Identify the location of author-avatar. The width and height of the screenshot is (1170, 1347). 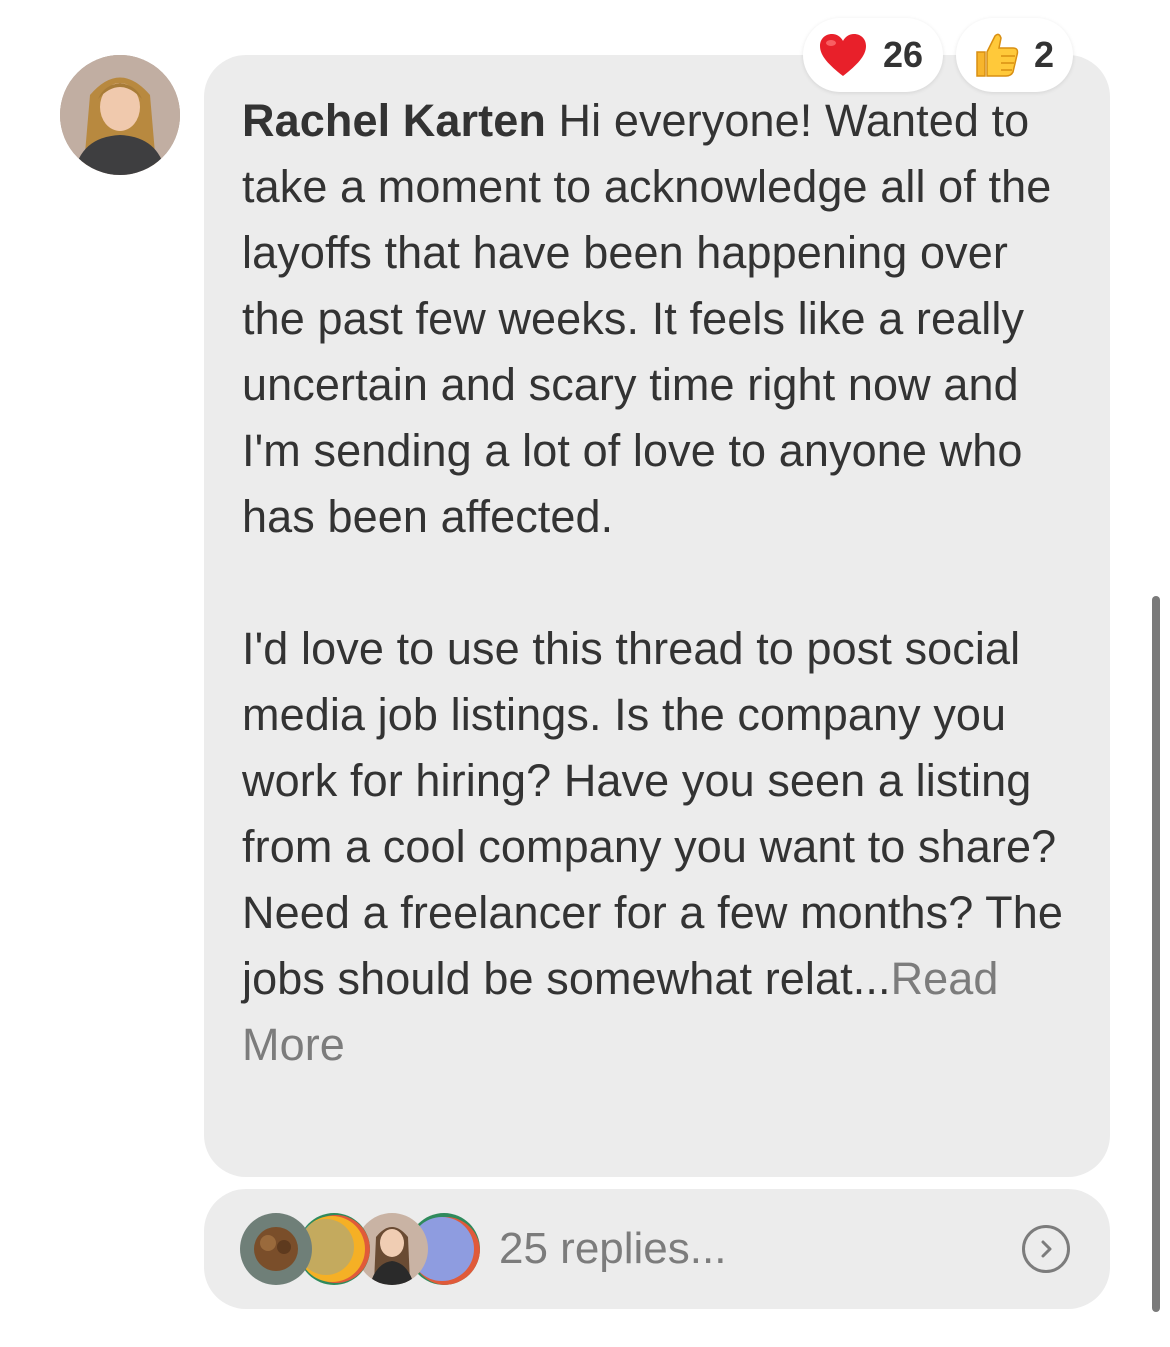
(120, 115).